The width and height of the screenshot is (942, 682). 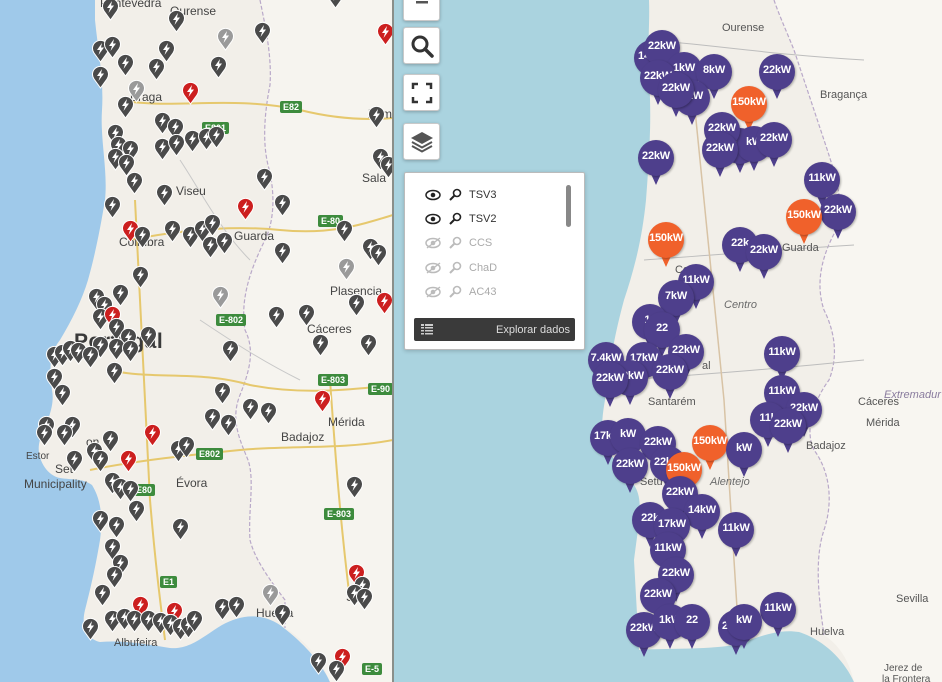 What do you see at coordinates (692, 628) in the screenshot?
I see `charger-power-marker: 22` at bounding box center [692, 628].